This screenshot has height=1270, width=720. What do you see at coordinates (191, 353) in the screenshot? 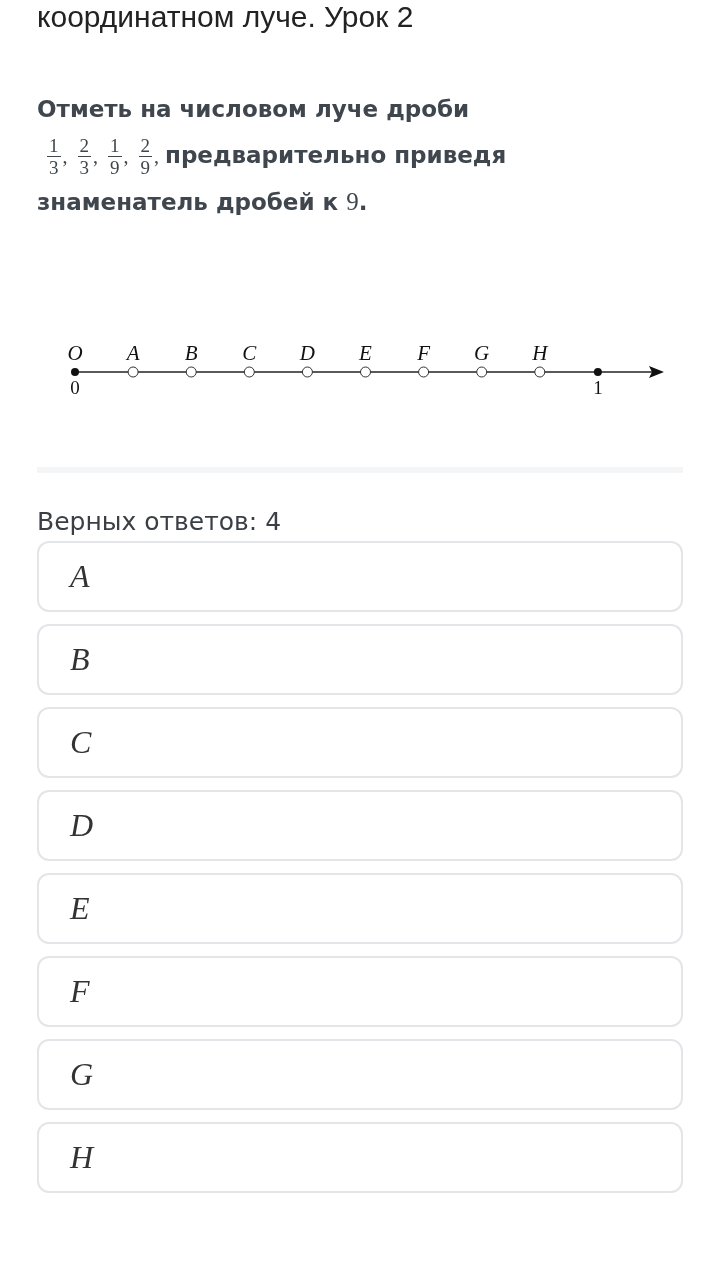
I see `point-label: B` at bounding box center [191, 353].